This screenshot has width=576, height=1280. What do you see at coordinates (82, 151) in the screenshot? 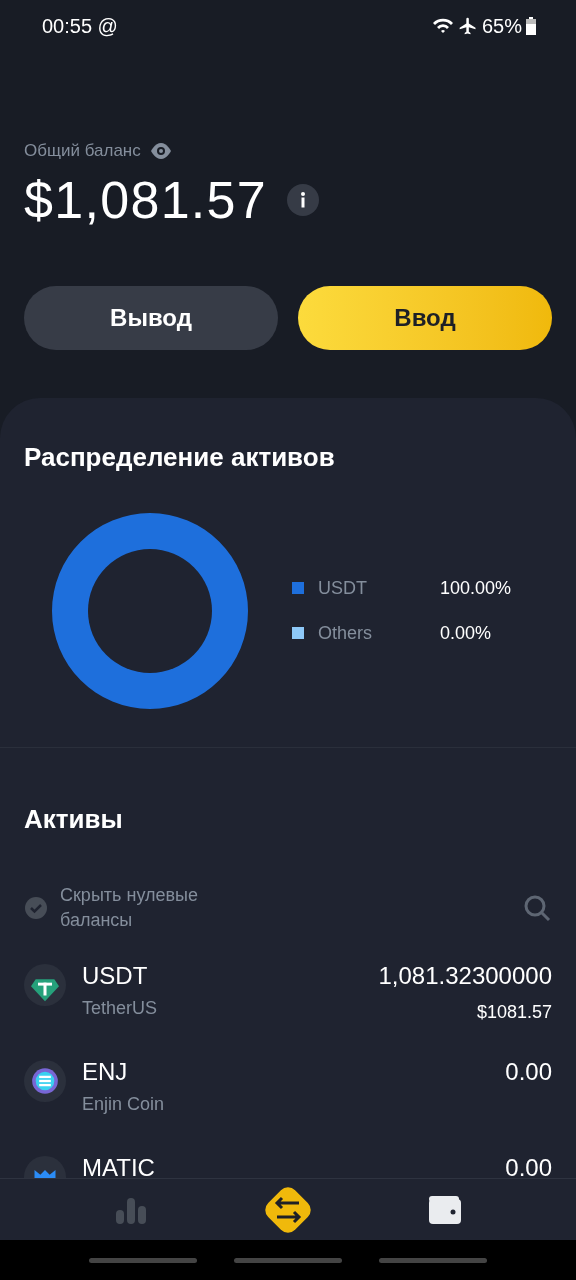
I see `total-balance-label: Общий баланс` at bounding box center [82, 151].